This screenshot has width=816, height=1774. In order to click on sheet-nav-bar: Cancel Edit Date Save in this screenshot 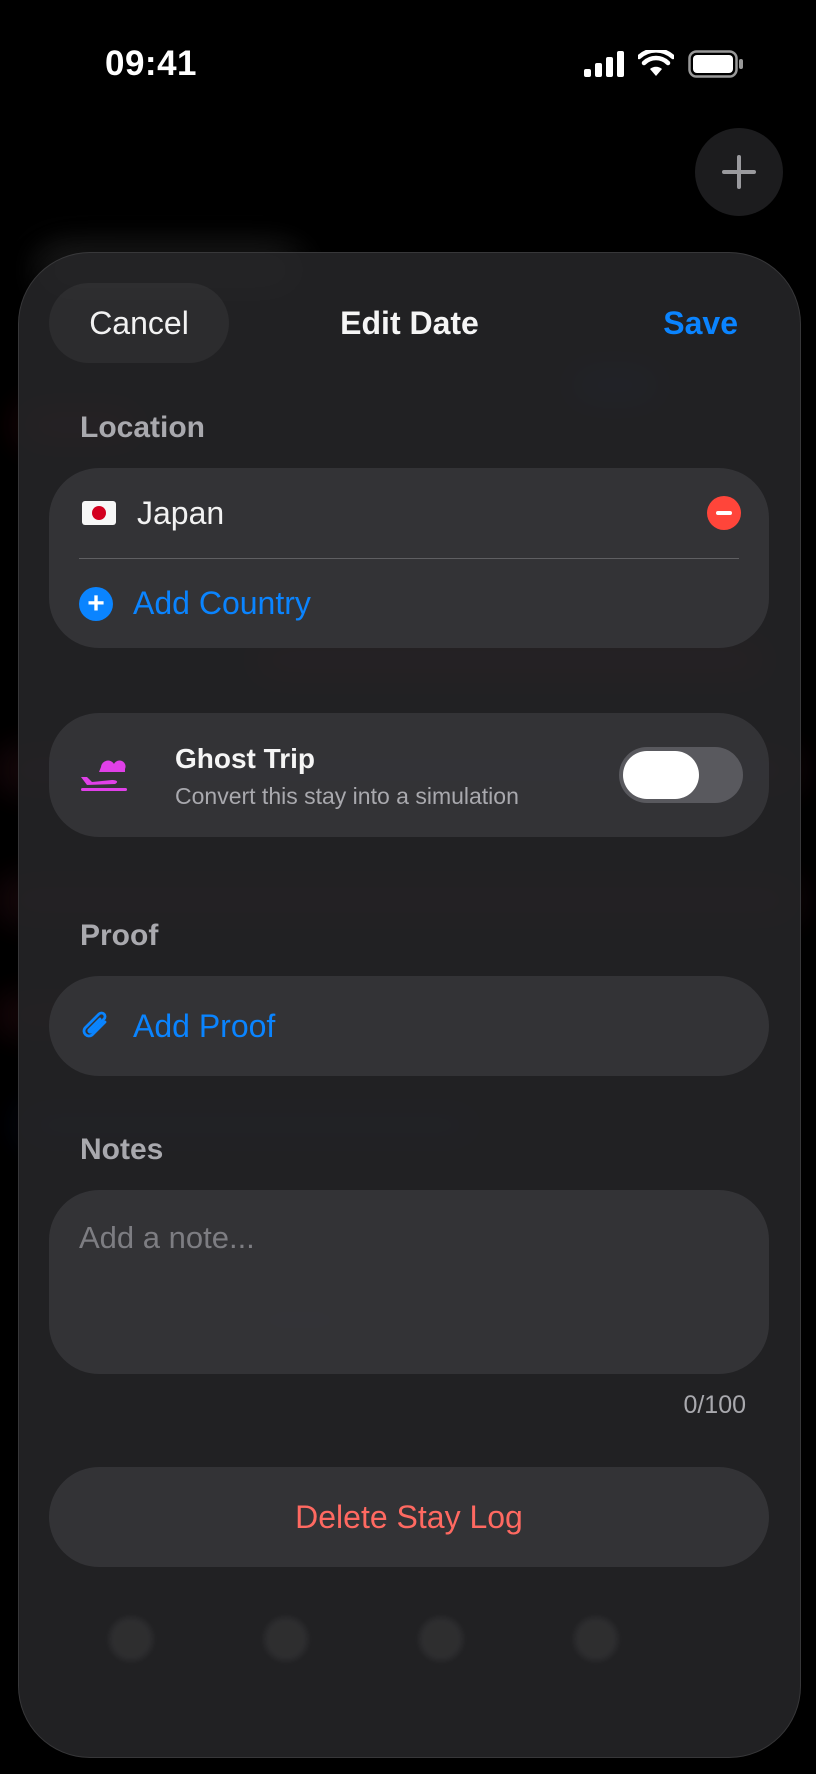, I will do `click(409, 318)`.